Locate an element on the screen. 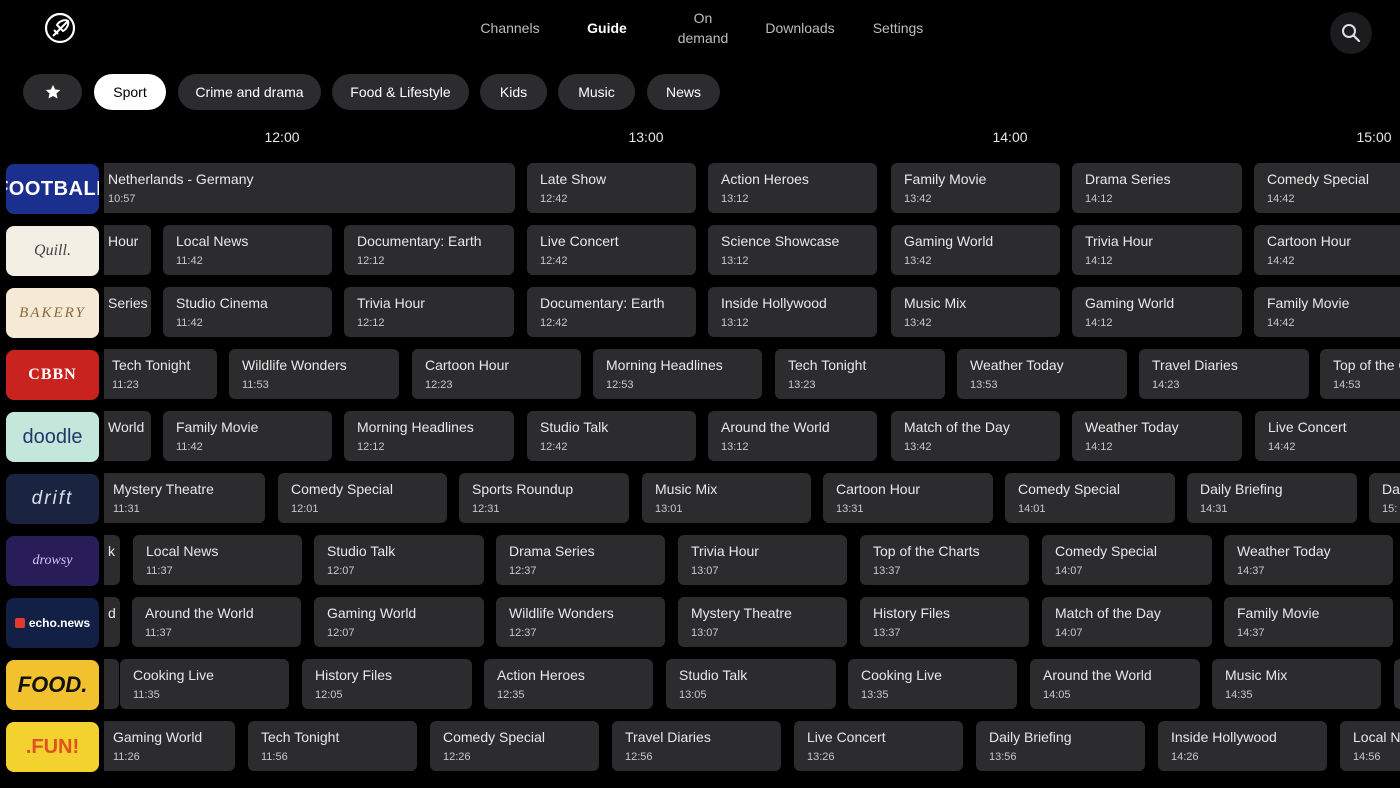 This screenshot has height=788, width=1400. program-cell: Music Mix 13:42 is located at coordinates (975, 312).